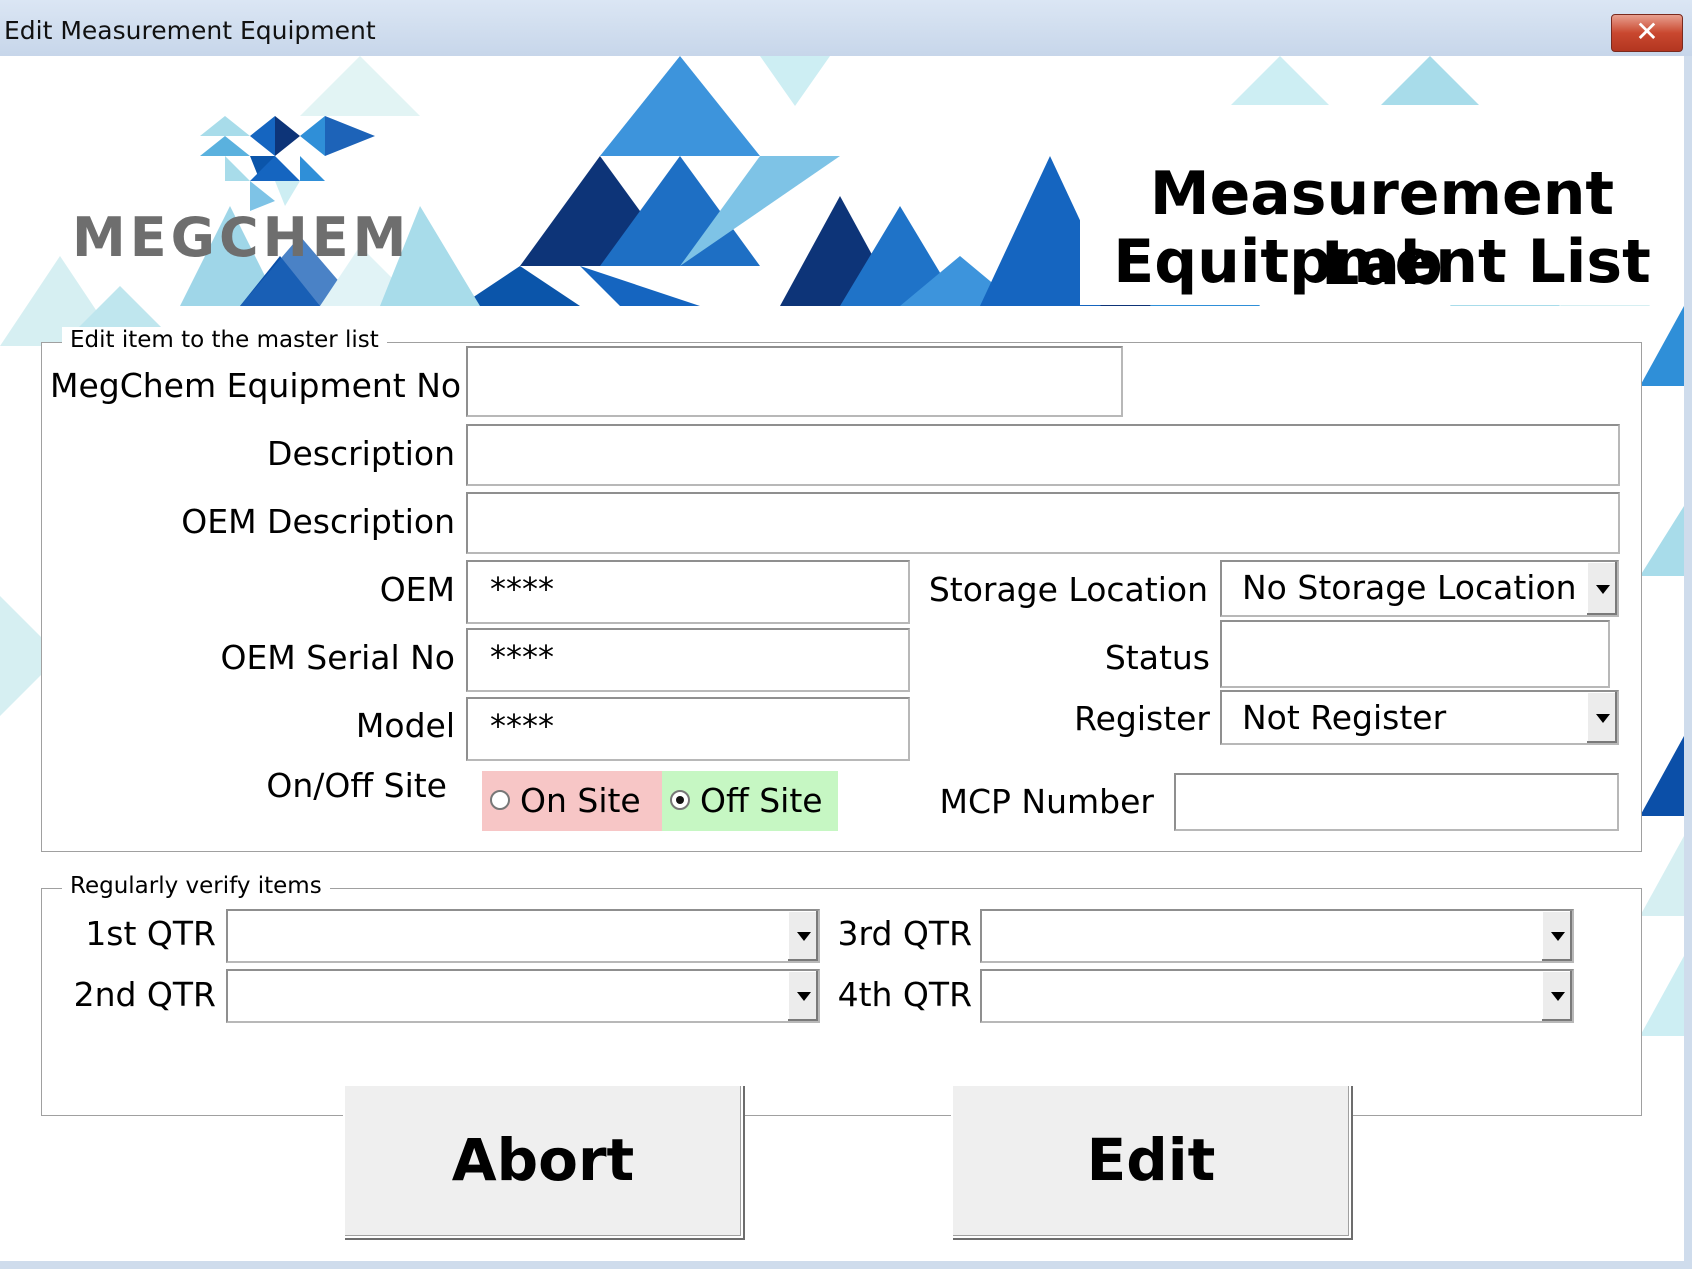  I want to click on master-frame-caption: Edit item to the master list, so click(224, 340).